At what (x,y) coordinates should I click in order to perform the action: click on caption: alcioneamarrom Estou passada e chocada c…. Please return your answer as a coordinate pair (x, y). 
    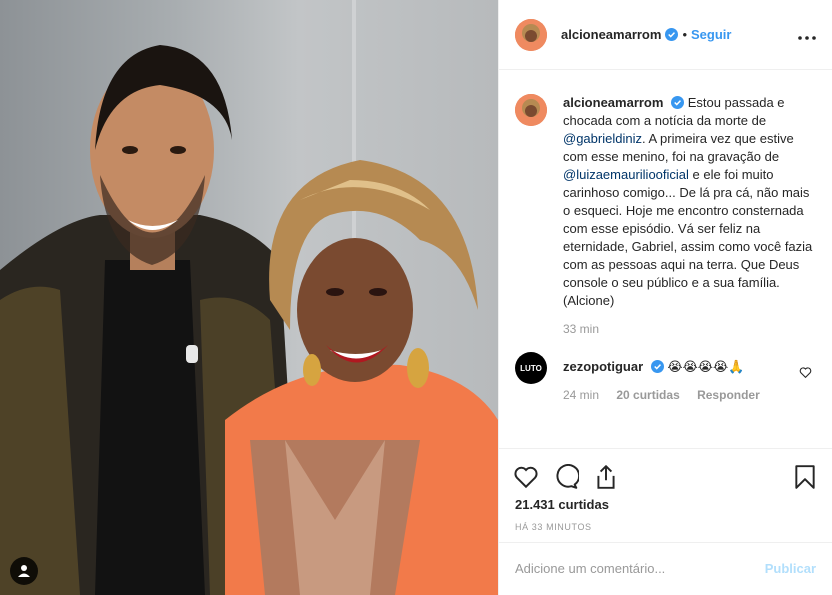
    Looking at the image, I should click on (665, 202).